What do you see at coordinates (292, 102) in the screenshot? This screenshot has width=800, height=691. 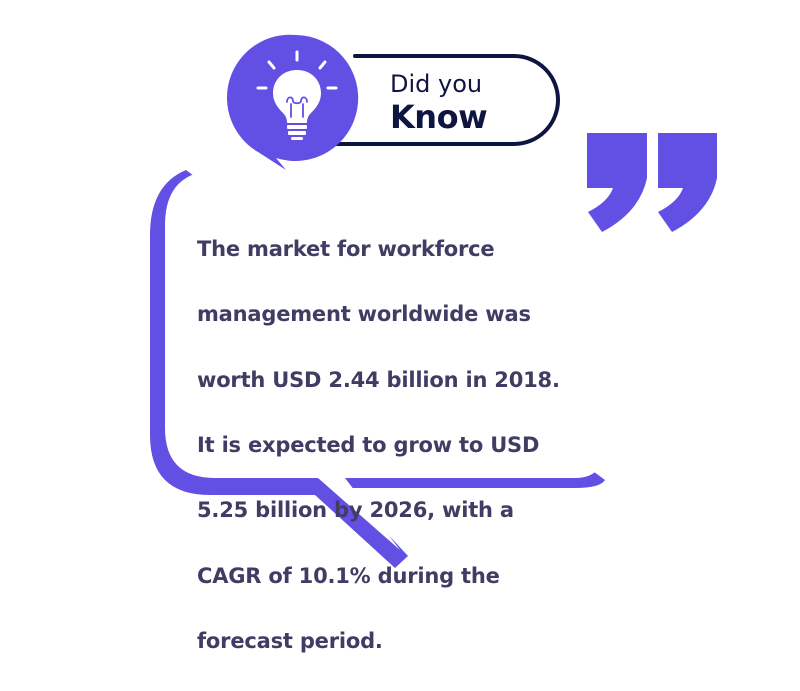 I see `lightbulb-icon` at bounding box center [292, 102].